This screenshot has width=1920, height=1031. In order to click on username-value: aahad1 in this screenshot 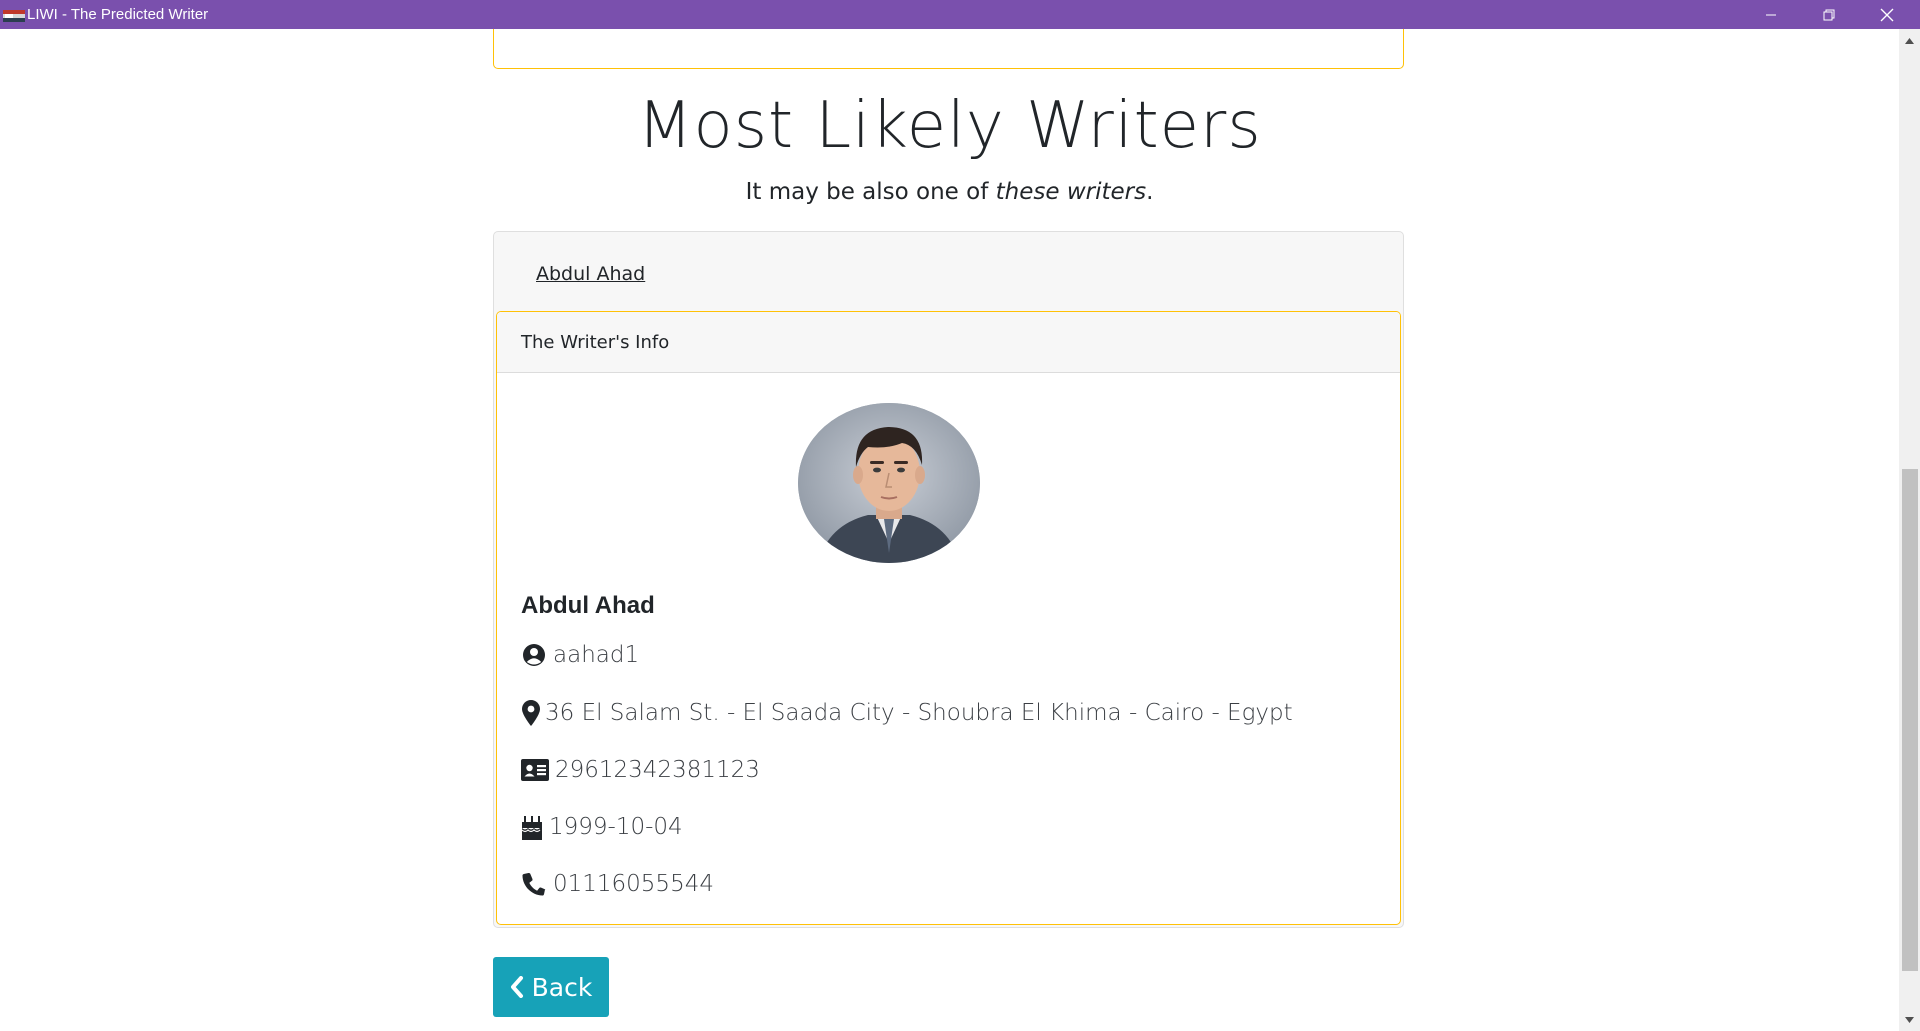, I will do `click(596, 655)`.